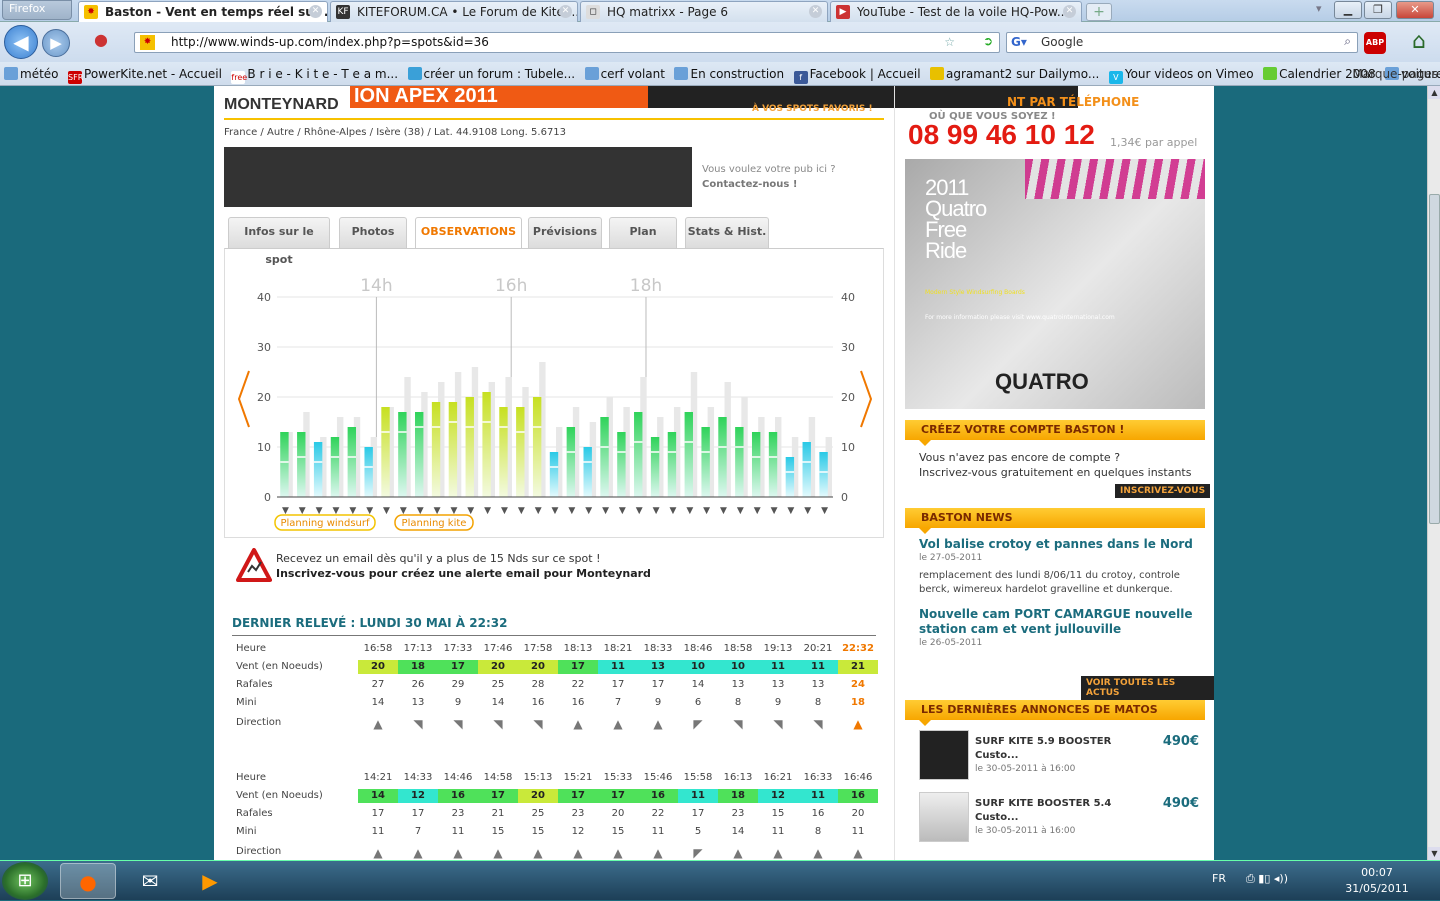 This screenshot has width=1440, height=901. I want to click on tab-stats: Stats & Hist., so click(727, 232).